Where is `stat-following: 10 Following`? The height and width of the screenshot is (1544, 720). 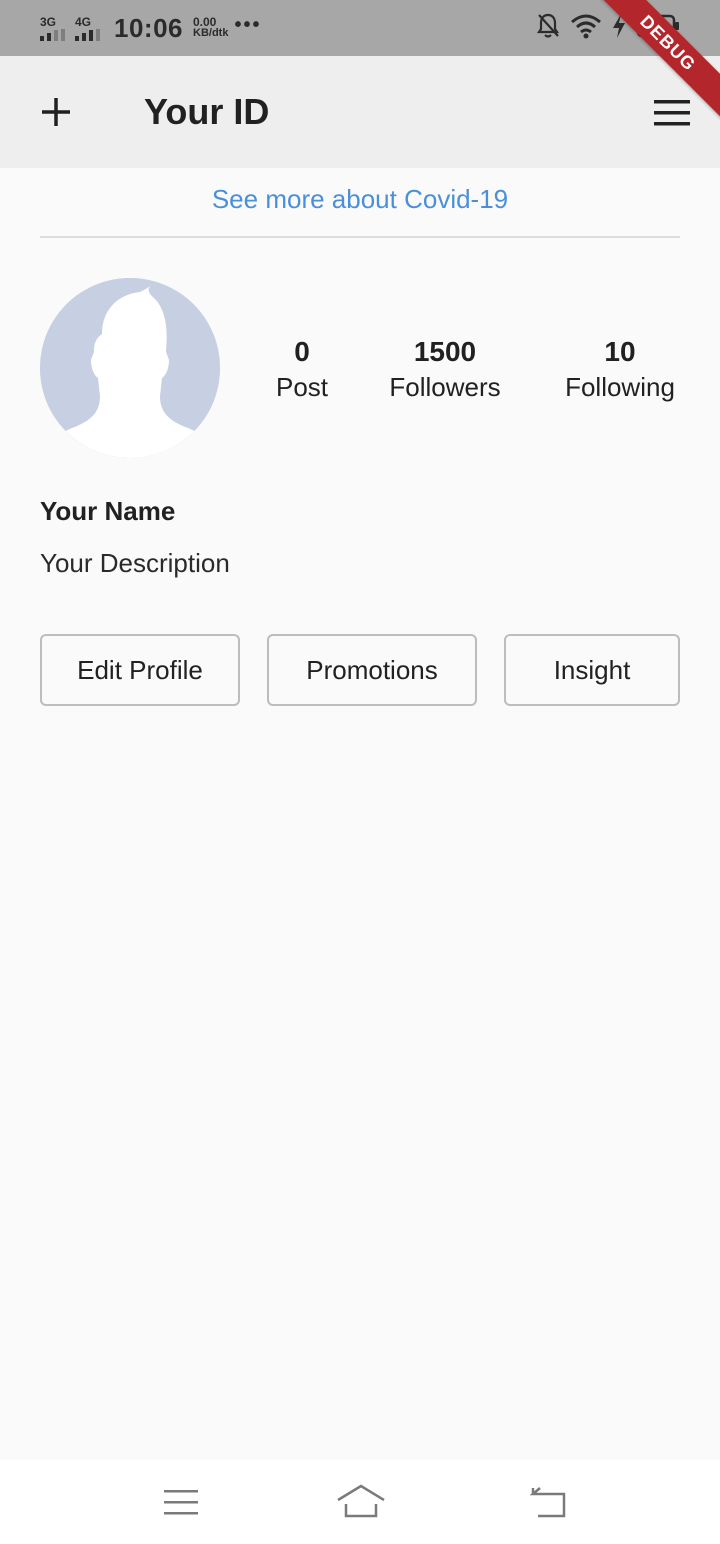 stat-following: 10 Following is located at coordinates (620, 369).